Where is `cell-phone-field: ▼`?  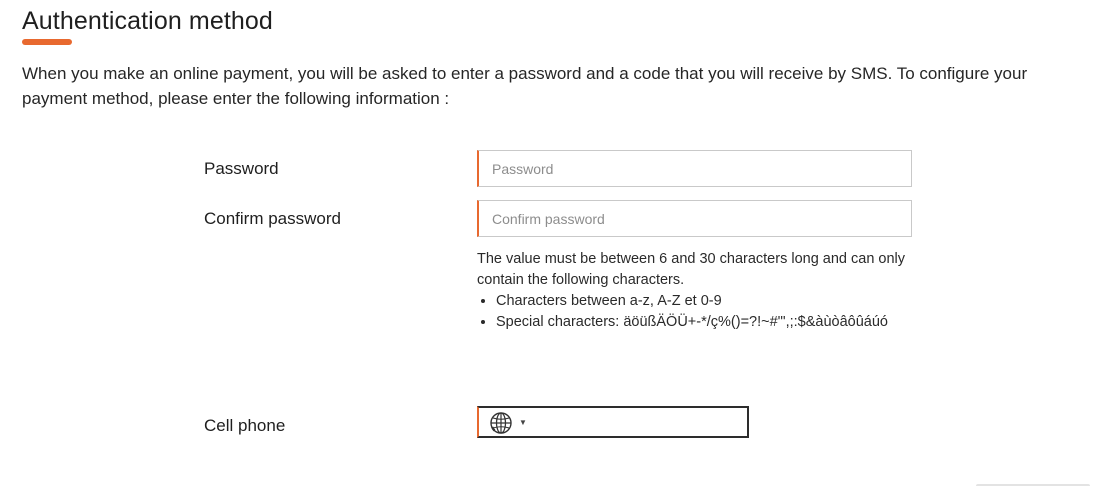
cell-phone-field: ▼ is located at coordinates (613, 422).